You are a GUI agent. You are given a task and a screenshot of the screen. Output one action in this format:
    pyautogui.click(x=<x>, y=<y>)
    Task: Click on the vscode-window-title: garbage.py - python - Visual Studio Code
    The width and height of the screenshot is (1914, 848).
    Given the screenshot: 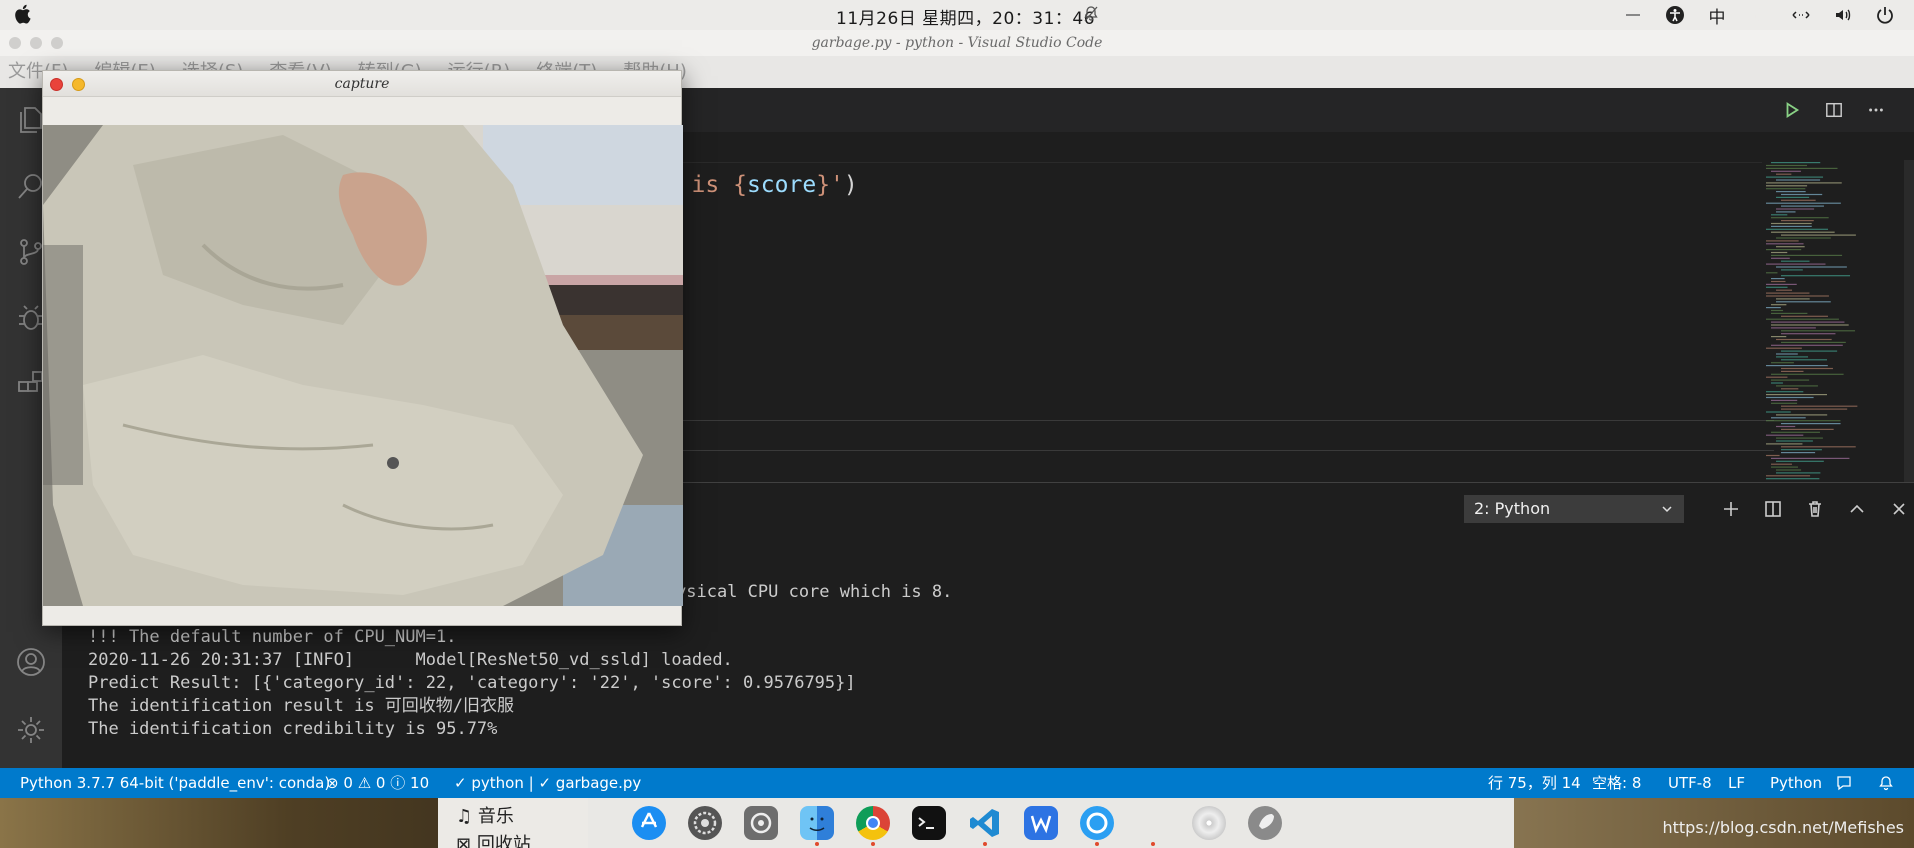 What is the action you would take?
    pyautogui.click(x=957, y=43)
    